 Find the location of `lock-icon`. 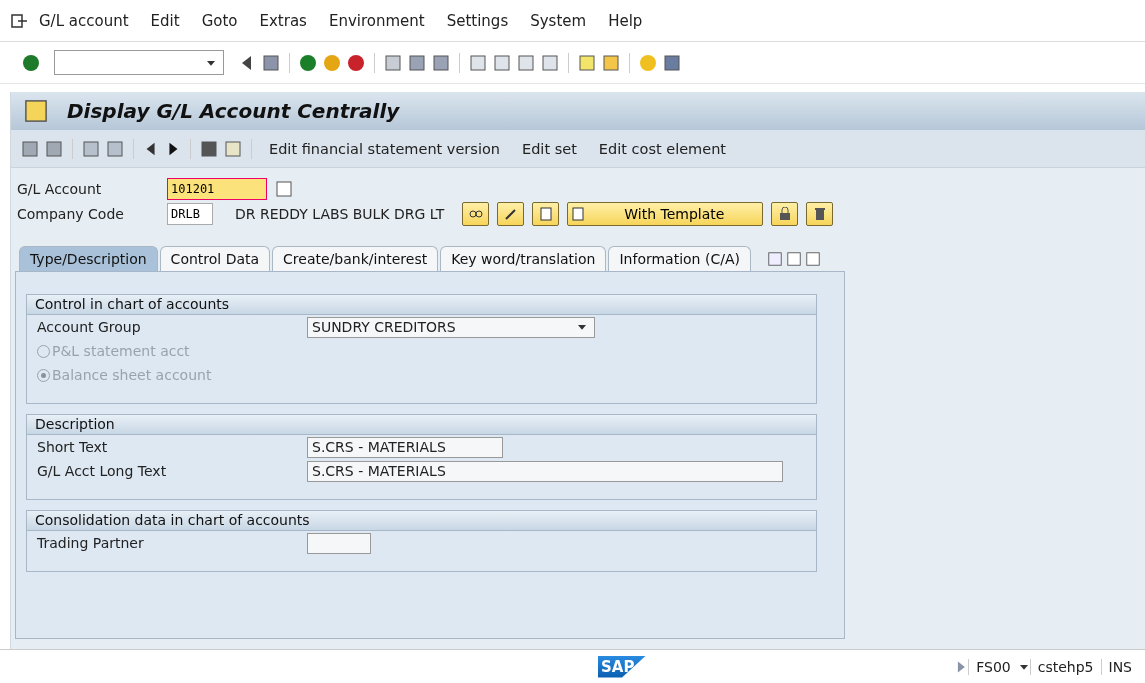

lock-icon is located at coordinates (784, 214).